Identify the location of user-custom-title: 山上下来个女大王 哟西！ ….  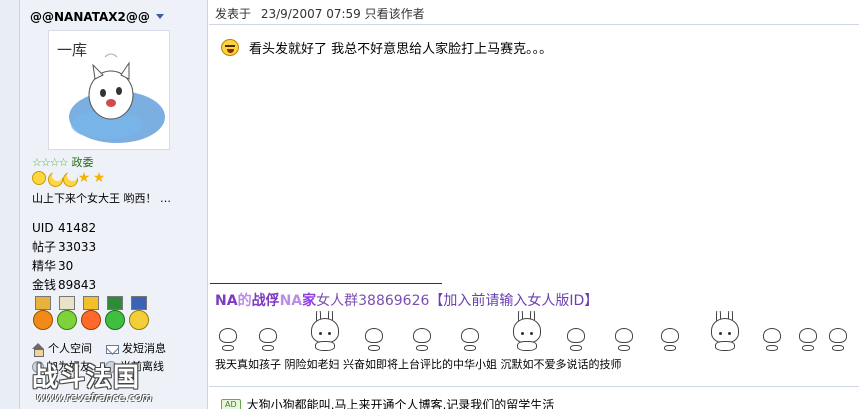
(101, 198).